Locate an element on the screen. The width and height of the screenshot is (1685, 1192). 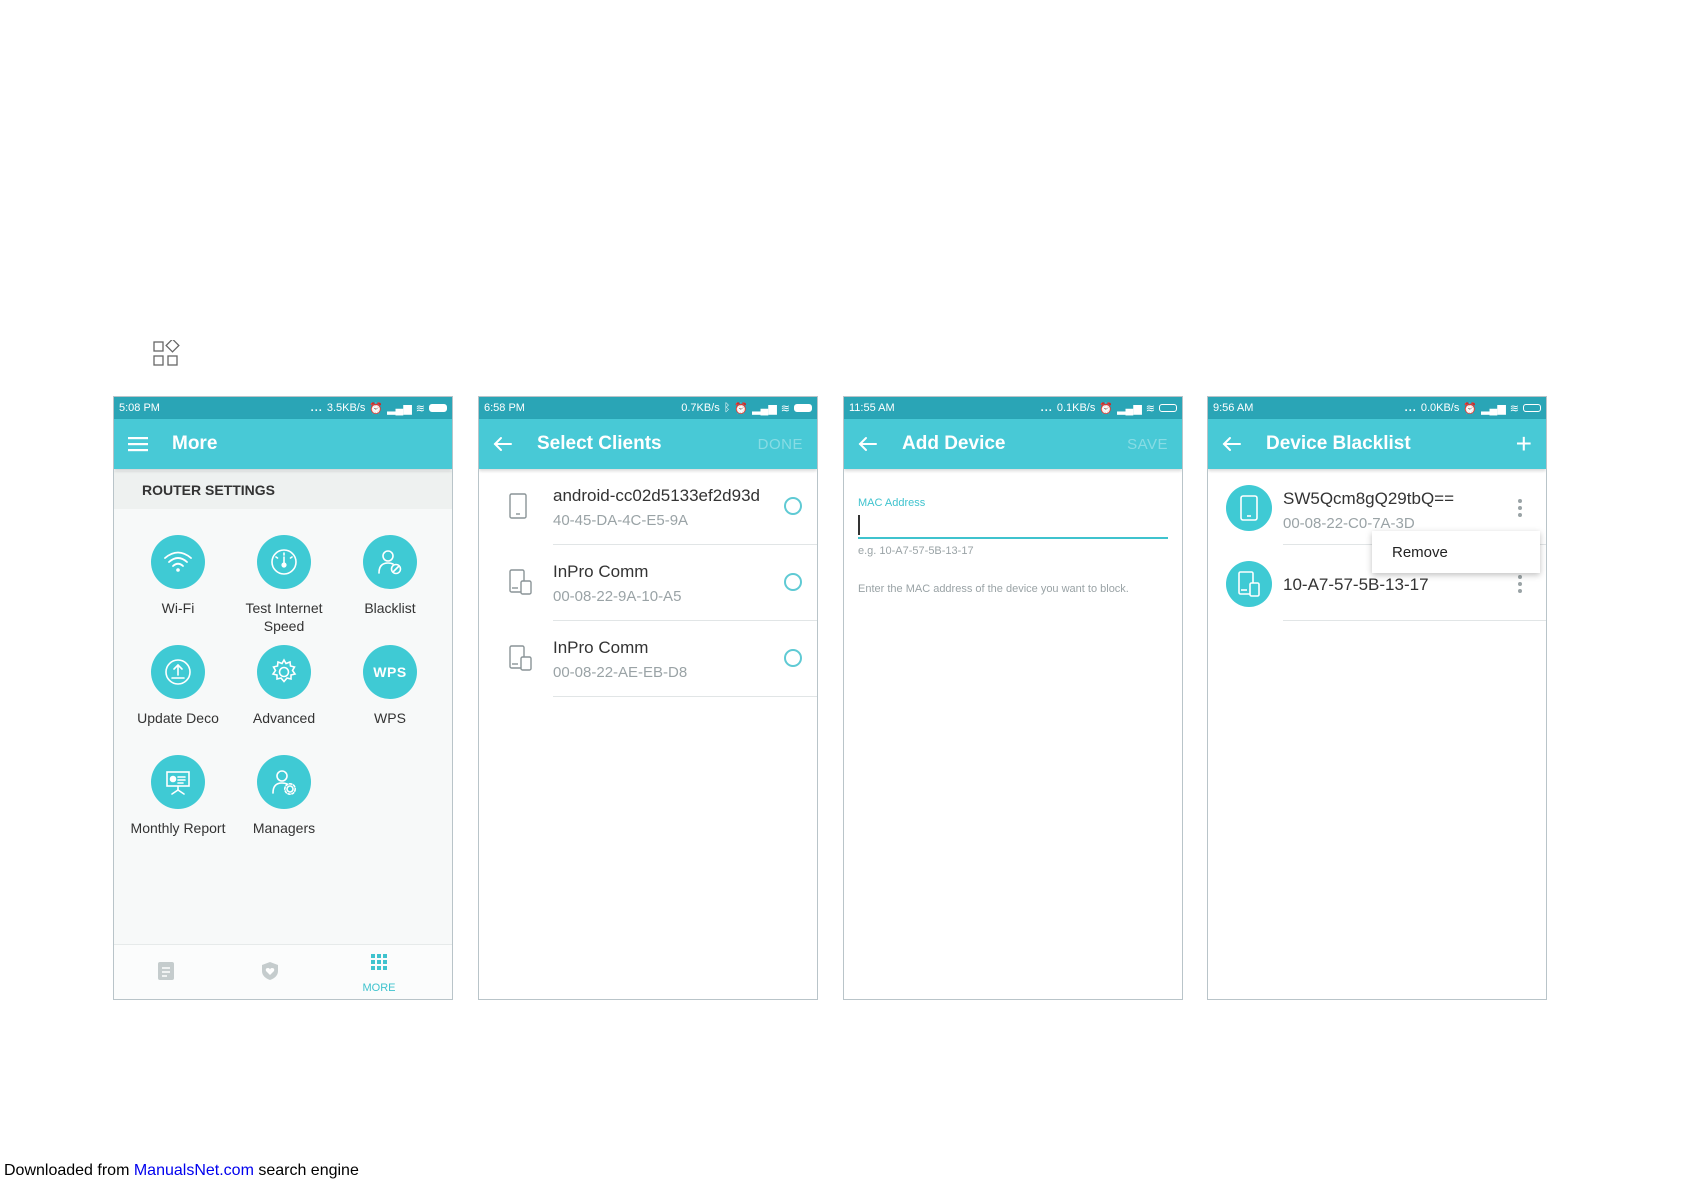
tile-label: Advanced is located at coordinates (284, 718).